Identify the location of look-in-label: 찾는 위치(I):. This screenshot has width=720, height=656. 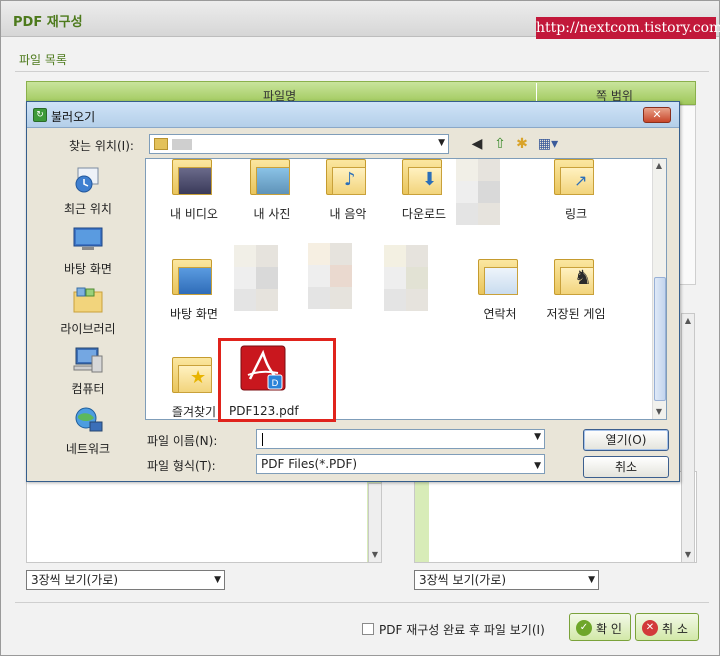
(101, 146).